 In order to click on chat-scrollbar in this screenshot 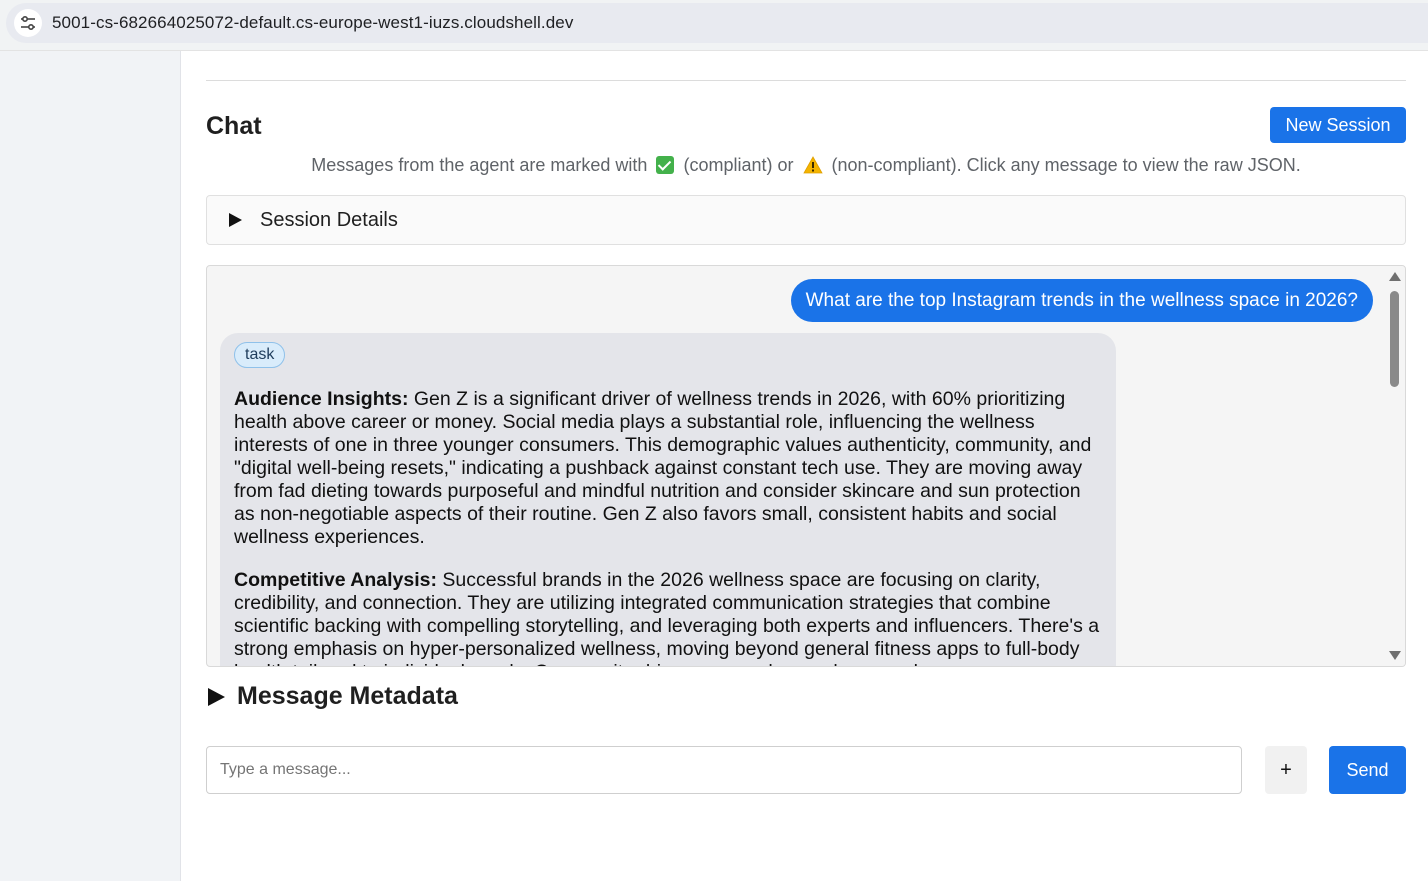, I will do `click(1395, 466)`.